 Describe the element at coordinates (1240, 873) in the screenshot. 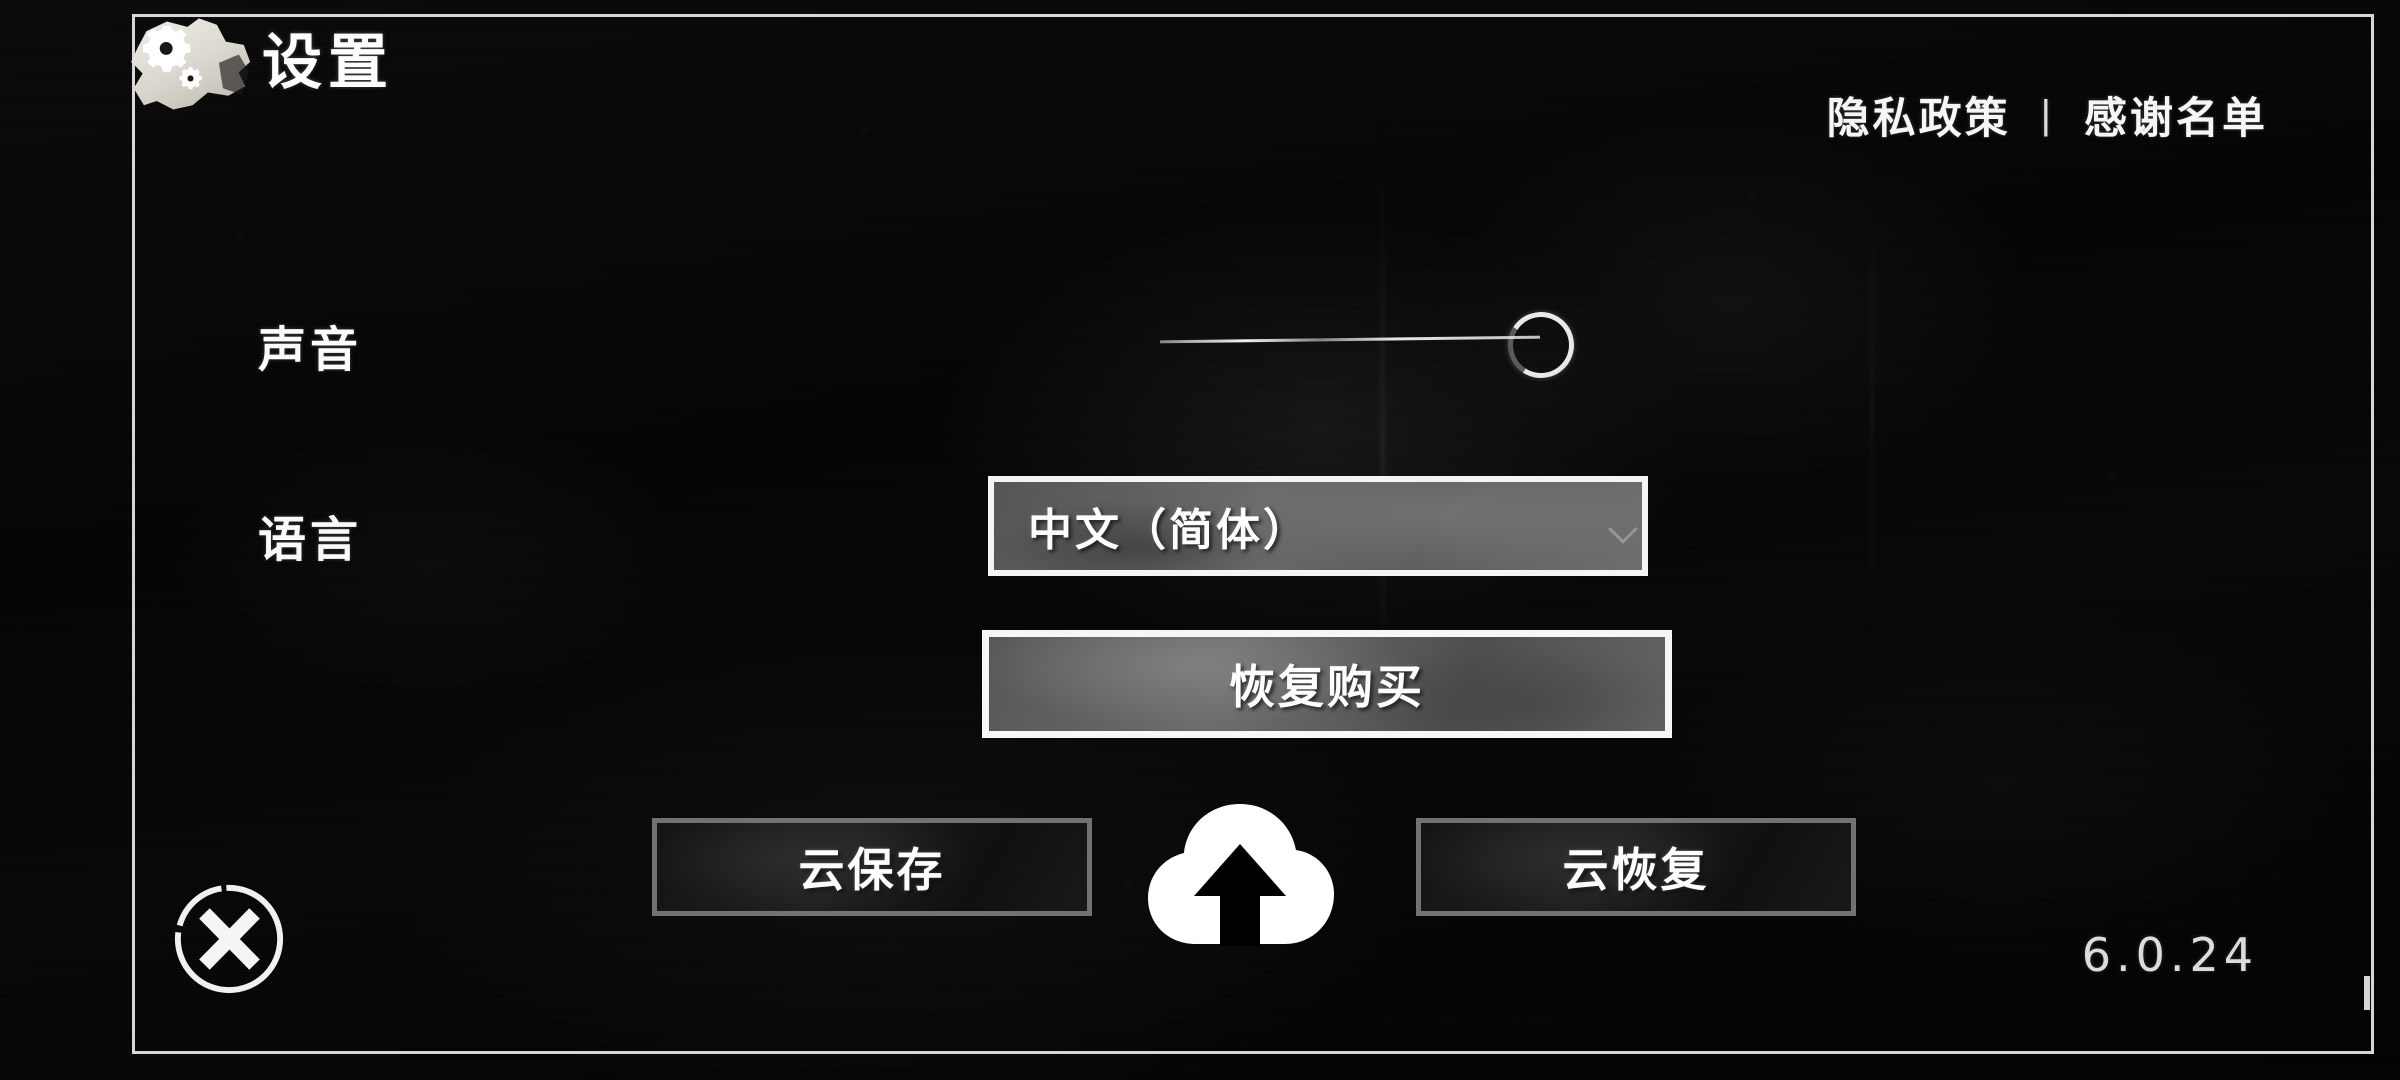

I see `cloud-upload-icon` at that location.